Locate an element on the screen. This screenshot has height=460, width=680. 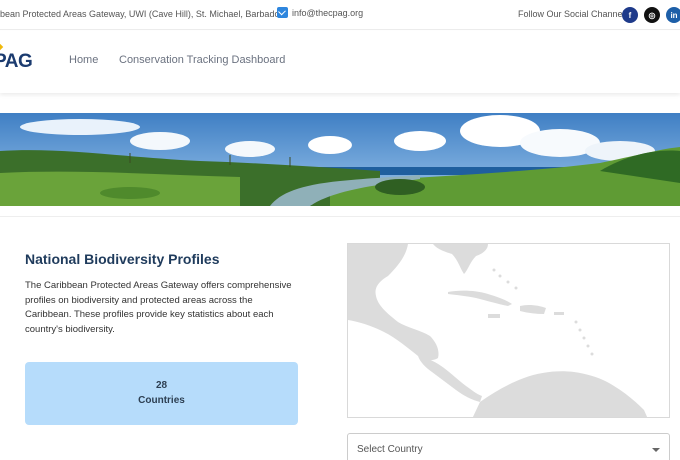
instagram-icon: ◎ is located at coordinates (652, 15).